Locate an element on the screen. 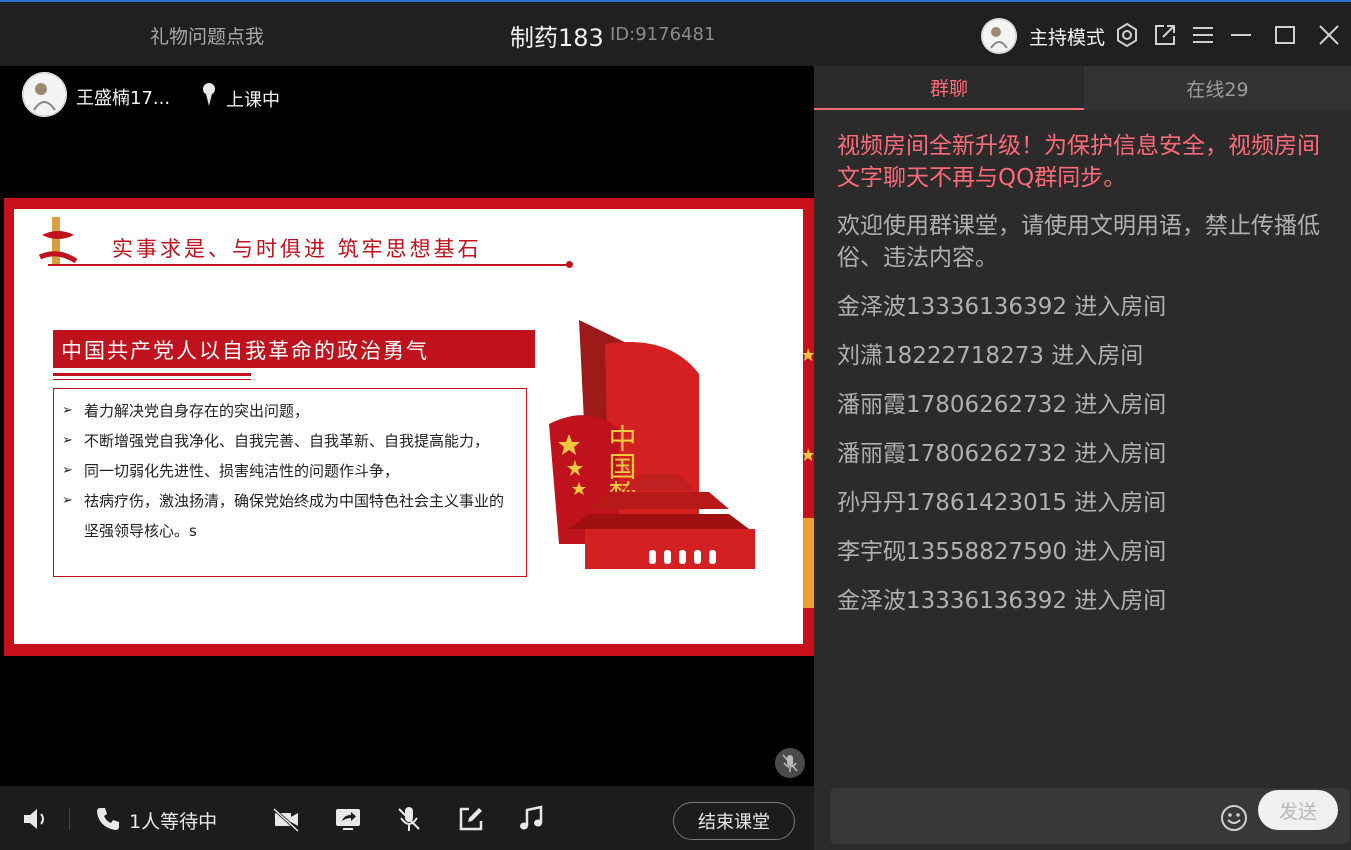 The width and height of the screenshot is (1351, 850). slide-subtitle: 中国共产党人以自我革命的政治勇气 is located at coordinates (245, 351).